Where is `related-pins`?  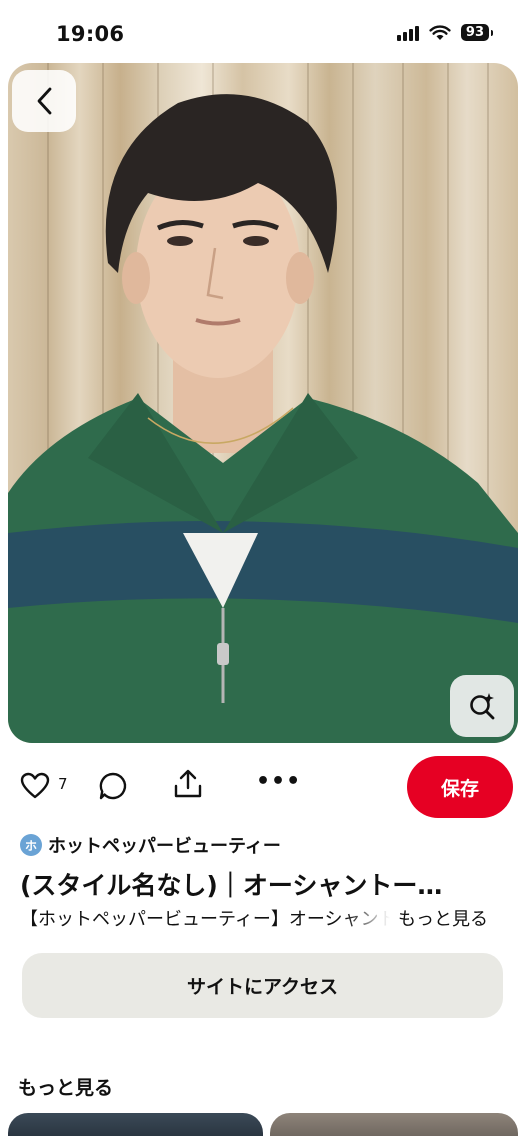
related-pins is located at coordinates (263, 1124).